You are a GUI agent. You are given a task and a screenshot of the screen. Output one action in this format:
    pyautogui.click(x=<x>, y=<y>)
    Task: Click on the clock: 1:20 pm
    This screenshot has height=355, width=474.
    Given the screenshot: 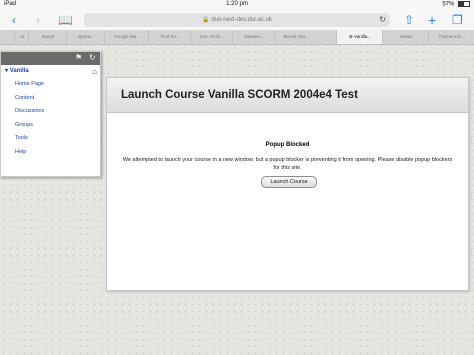 What is the action you would take?
    pyautogui.click(x=237, y=4)
    